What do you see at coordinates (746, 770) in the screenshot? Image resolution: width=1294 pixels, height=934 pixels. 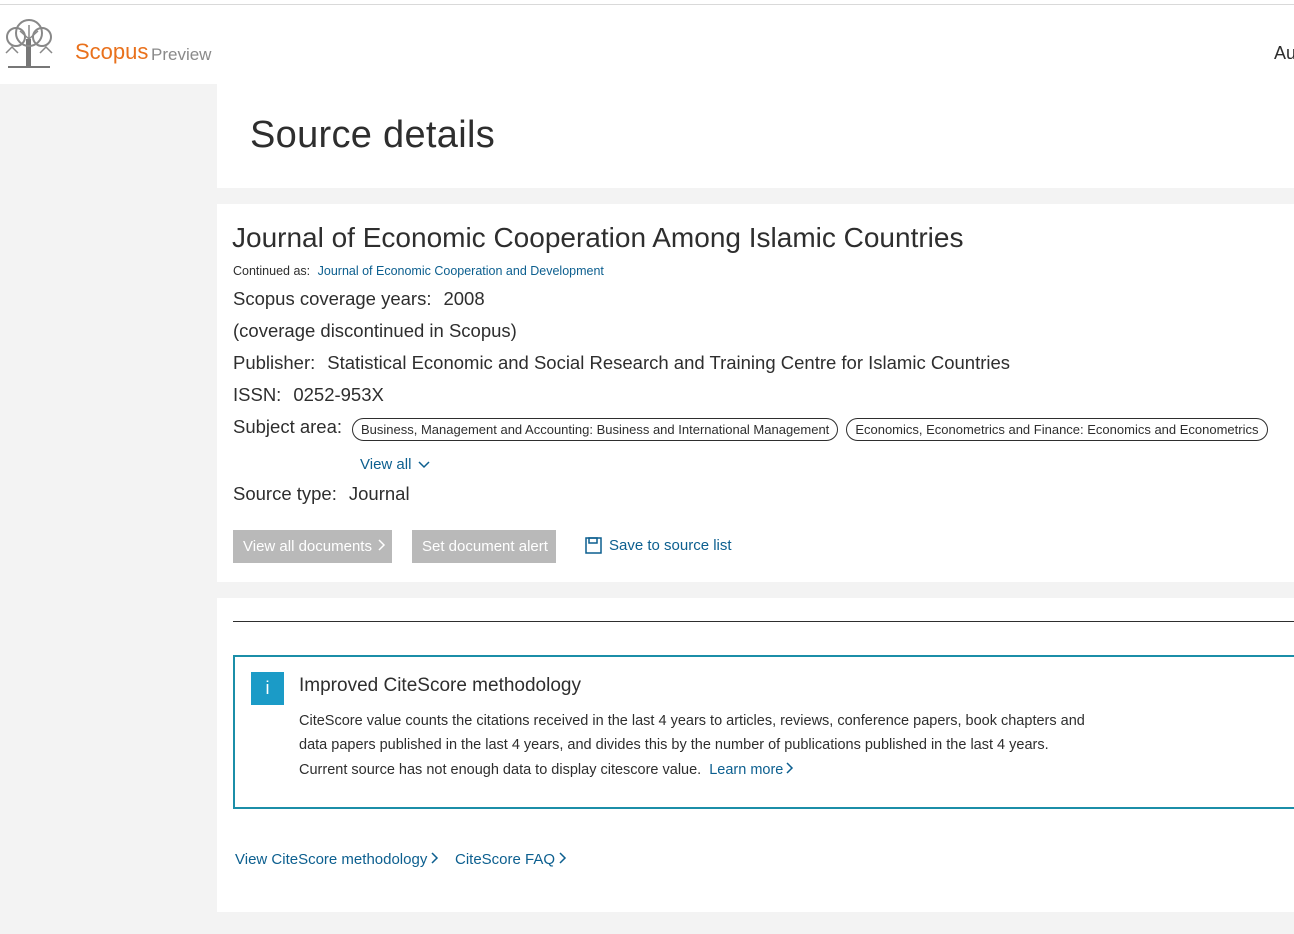 I see `learn-more-label: Learn more` at bounding box center [746, 770].